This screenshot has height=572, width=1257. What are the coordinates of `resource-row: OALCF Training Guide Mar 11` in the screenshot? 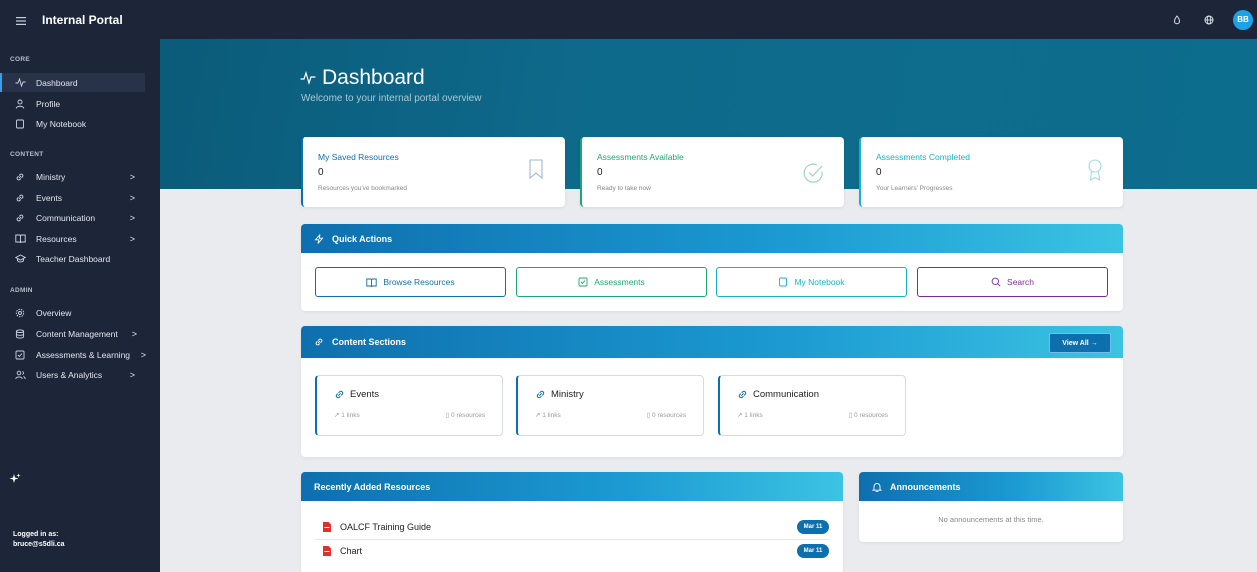 It's located at (572, 526).